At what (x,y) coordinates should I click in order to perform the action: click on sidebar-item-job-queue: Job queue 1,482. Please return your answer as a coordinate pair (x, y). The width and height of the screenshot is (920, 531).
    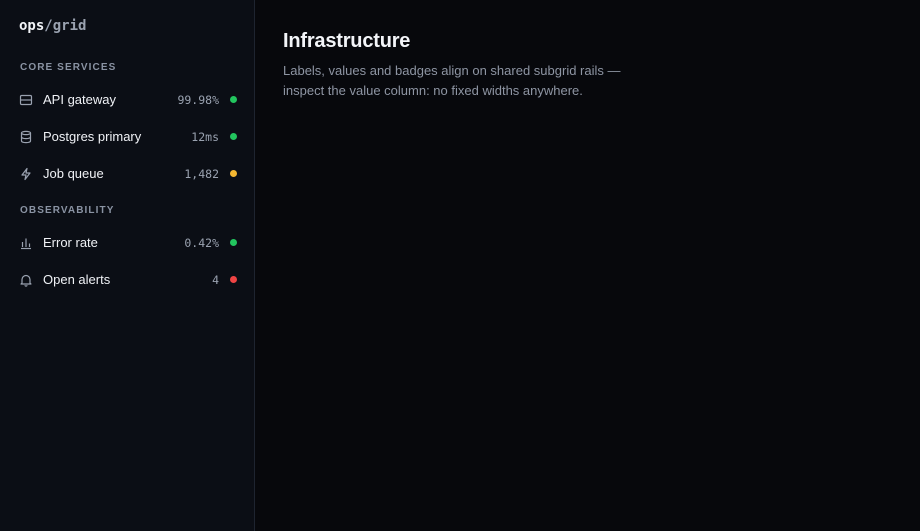
    Looking at the image, I should click on (127, 173).